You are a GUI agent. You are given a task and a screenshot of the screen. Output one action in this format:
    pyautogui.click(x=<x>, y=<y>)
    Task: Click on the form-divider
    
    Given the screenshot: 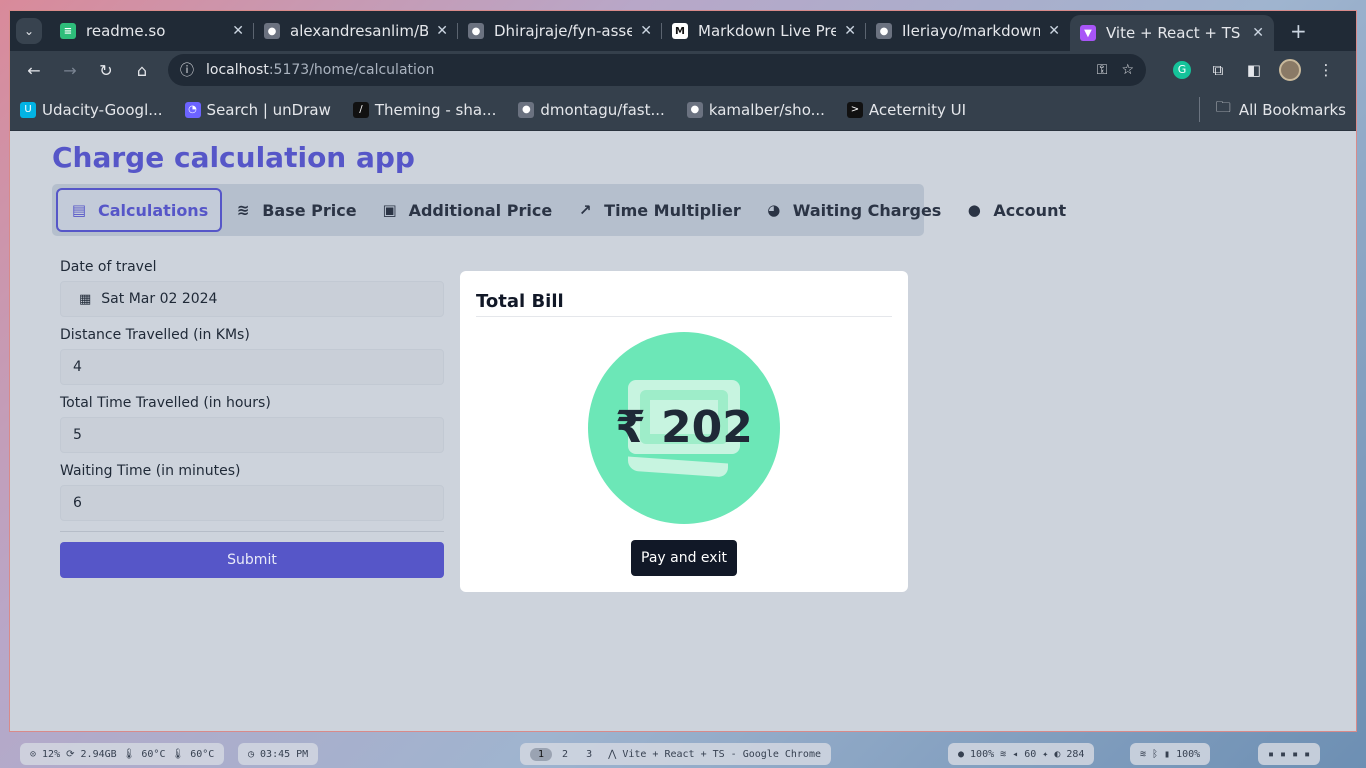 What is the action you would take?
    pyautogui.click(x=252, y=531)
    